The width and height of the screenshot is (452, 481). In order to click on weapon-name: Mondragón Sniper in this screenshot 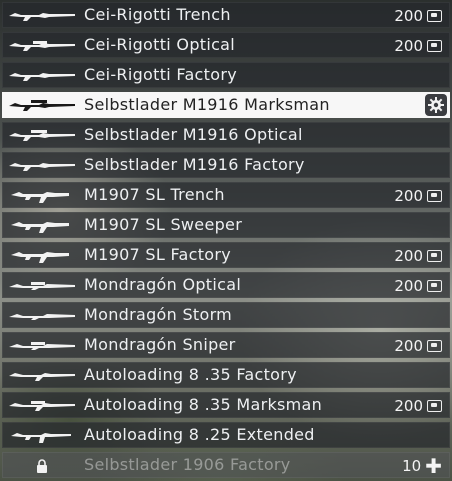, I will do `click(160, 344)`.